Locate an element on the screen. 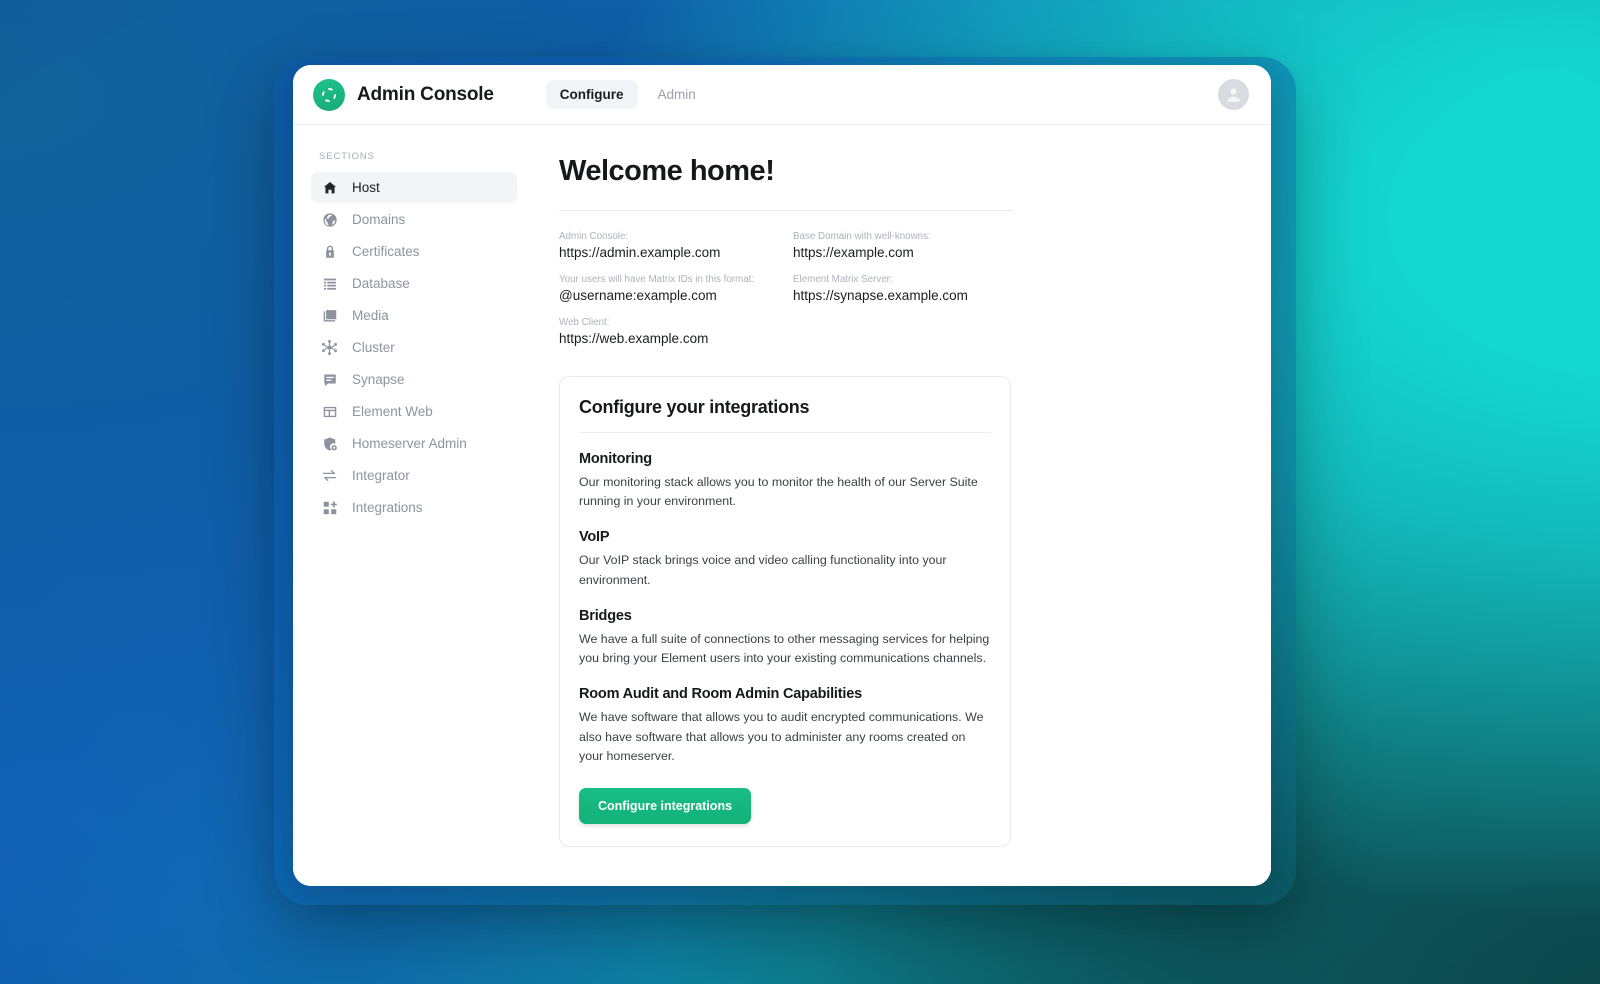 The height and width of the screenshot is (984, 1600). sidebar-item-label: Integrator is located at coordinates (381, 475).